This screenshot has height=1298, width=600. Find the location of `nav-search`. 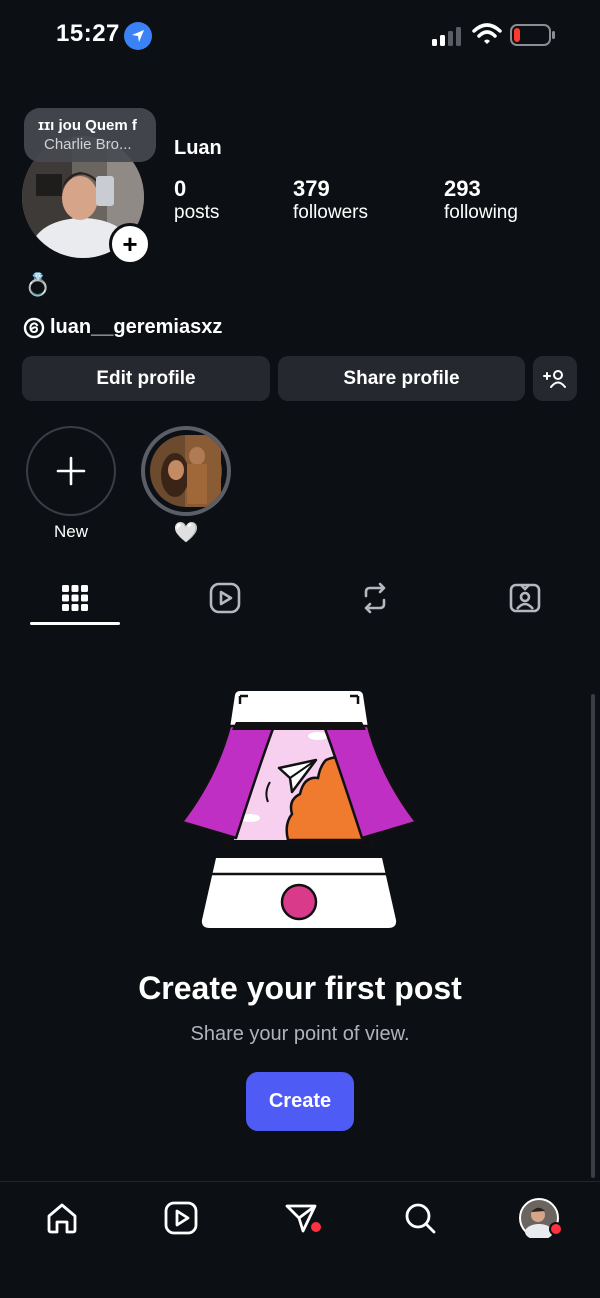

nav-search is located at coordinates (420, 1218).